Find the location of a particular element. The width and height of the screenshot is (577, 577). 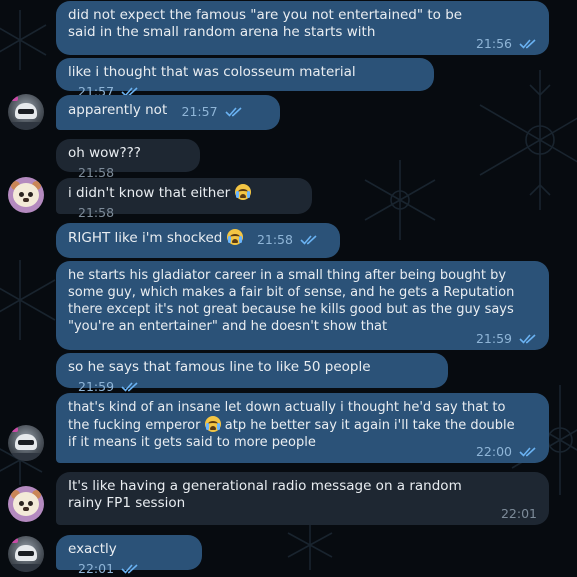

message-time: 21:56 is located at coordinates (493, 43).